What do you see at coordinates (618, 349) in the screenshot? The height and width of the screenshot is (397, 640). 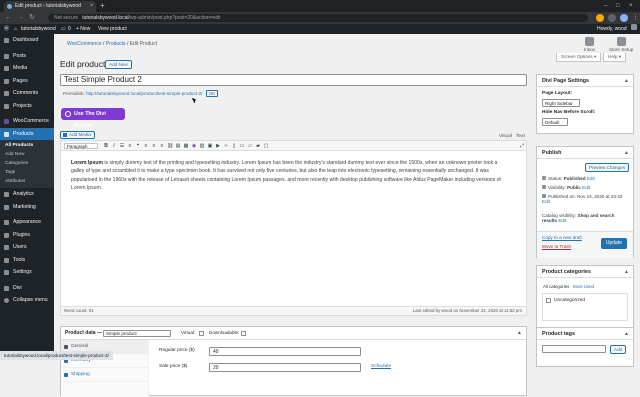 I see `add-tag-button: Add` at bounding box center [618, 349].